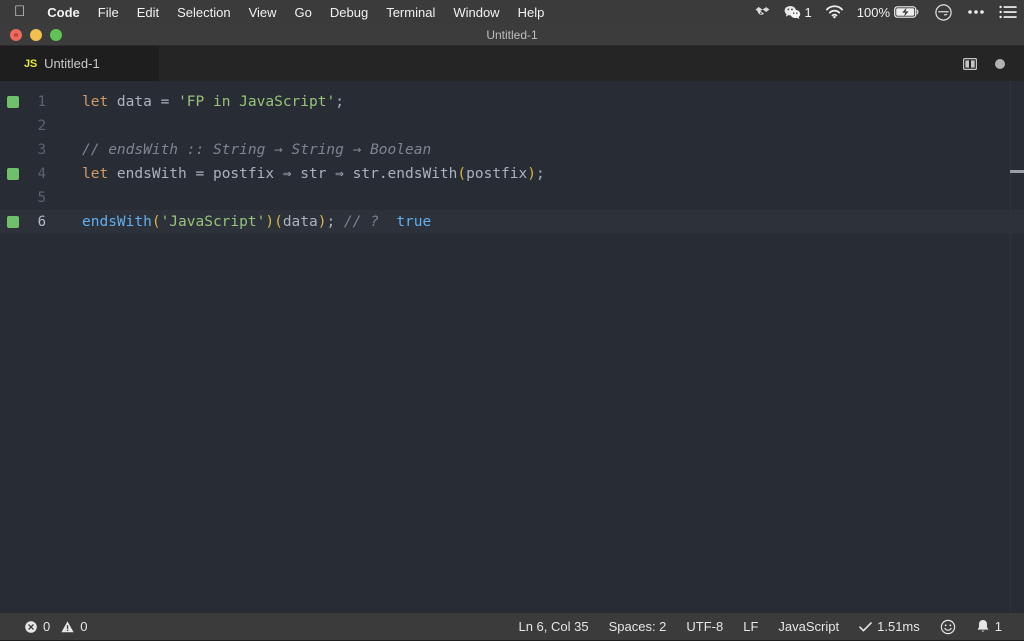  Describe the element at coordinates (512, 126) in the screenshot. I see `editor-line: 2` at that location.